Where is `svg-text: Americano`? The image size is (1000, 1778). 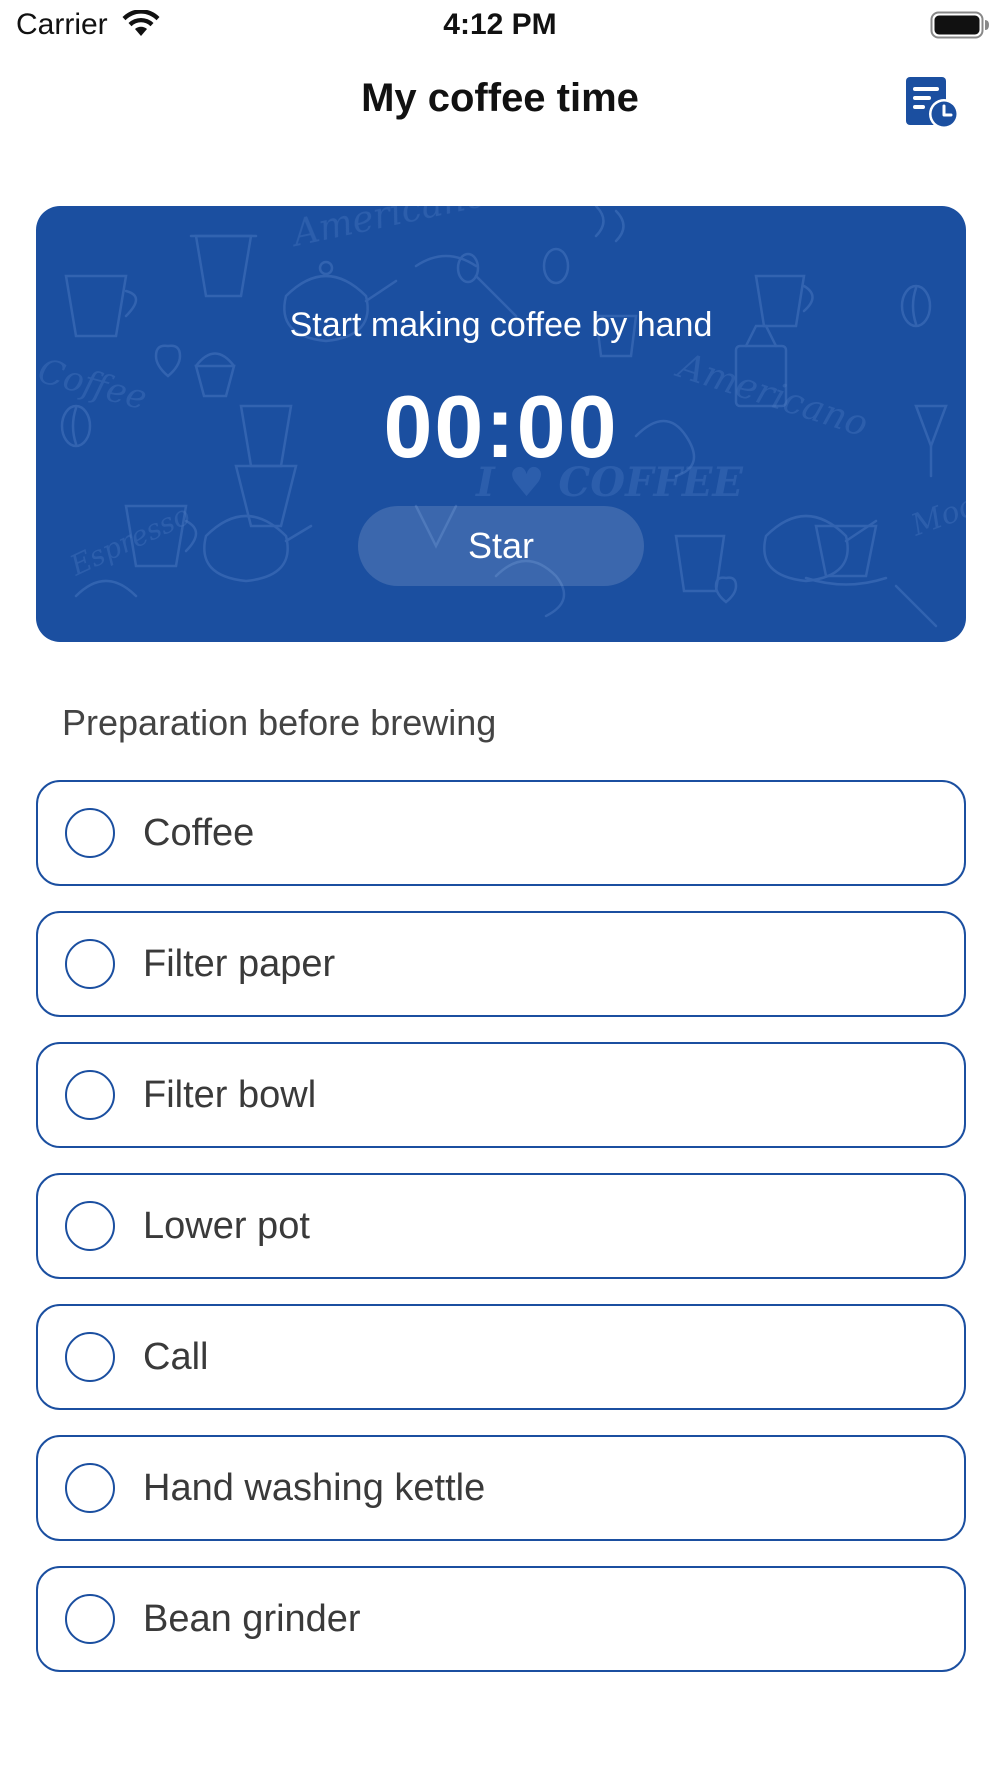 svg-text: Americano is located at coordinates (388, 230).